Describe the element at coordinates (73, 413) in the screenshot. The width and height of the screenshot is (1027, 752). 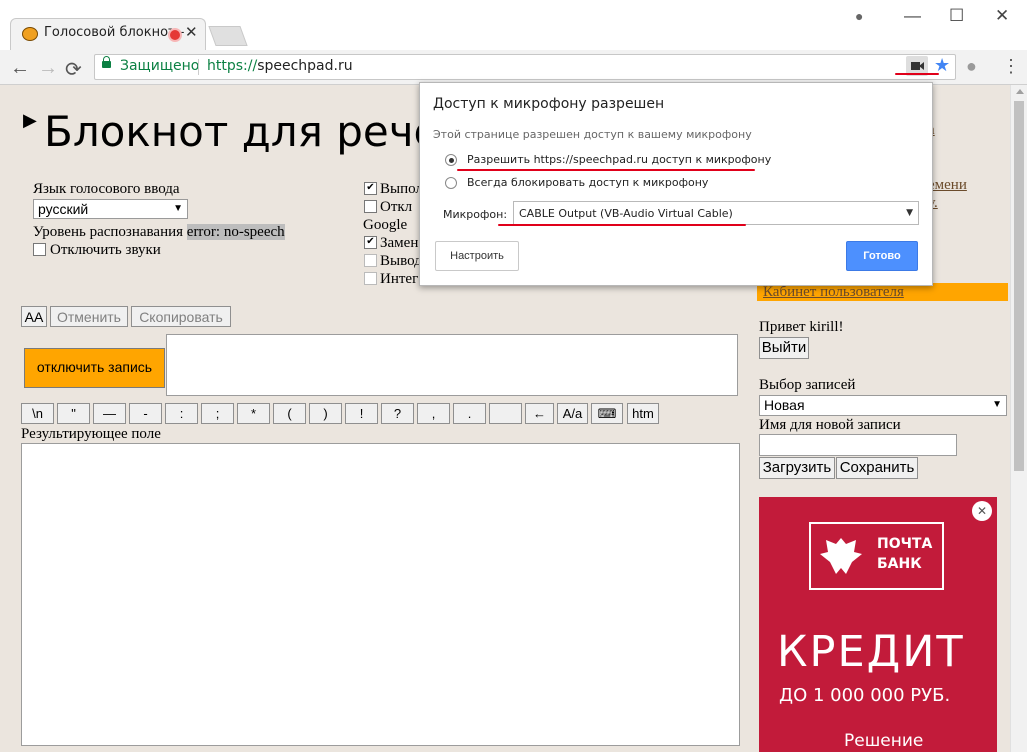
I see `symbol-button: "` at that location.